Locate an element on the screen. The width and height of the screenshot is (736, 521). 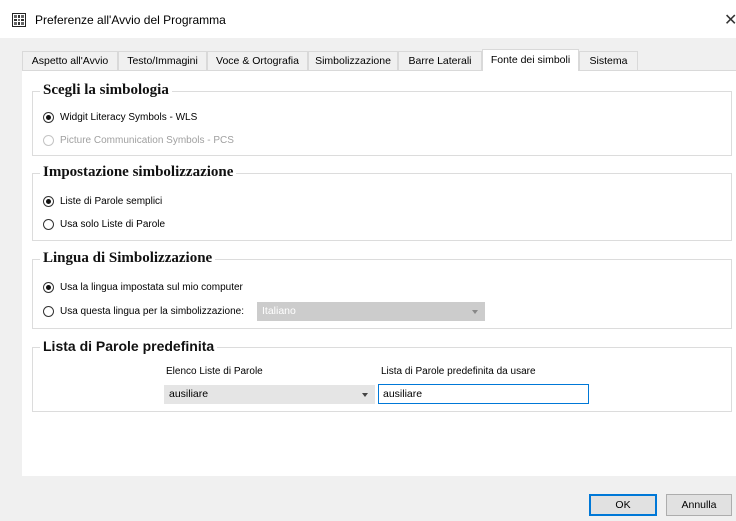
tab-aspetto: Aspetto all'Avvio is located at coordinates (70, 60).